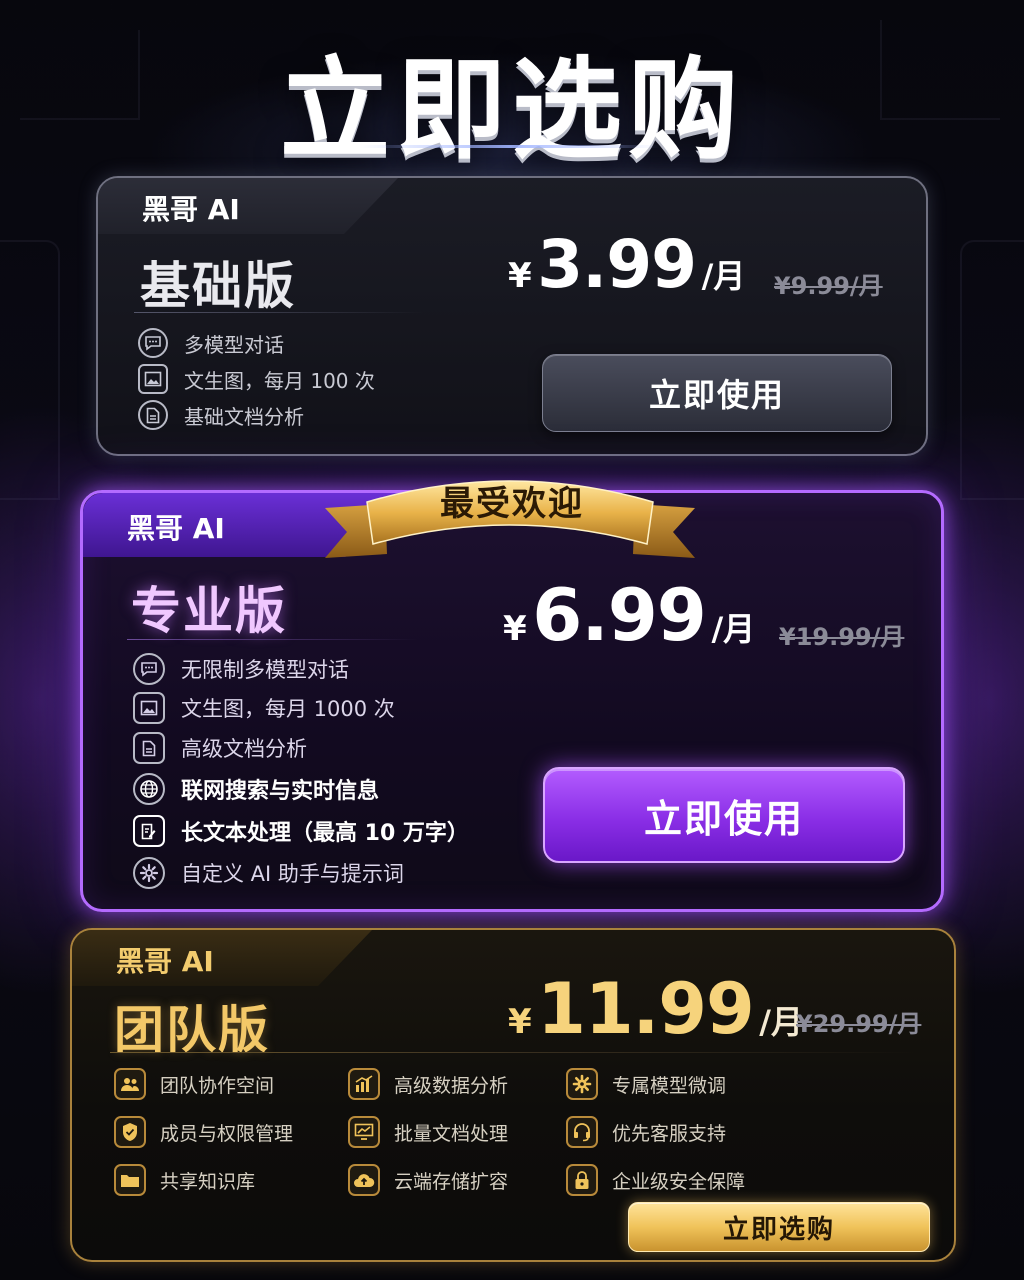  I want to click on feature-item: 企业级安全保障, so click(655, 1180).